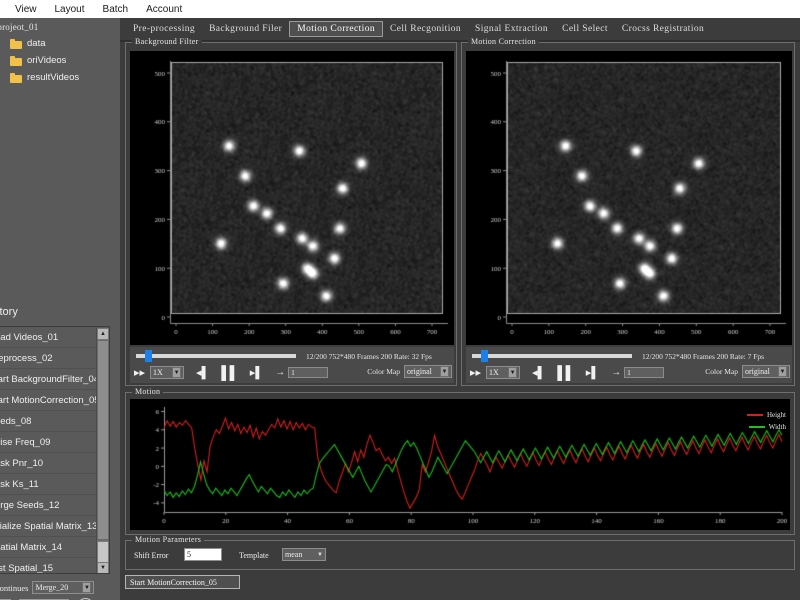 The image size is (800, 600). What do you see at coordinates (54, 421) in the screenshot?
I see `list-item: eeds_08` at bounding box center [54, 421].